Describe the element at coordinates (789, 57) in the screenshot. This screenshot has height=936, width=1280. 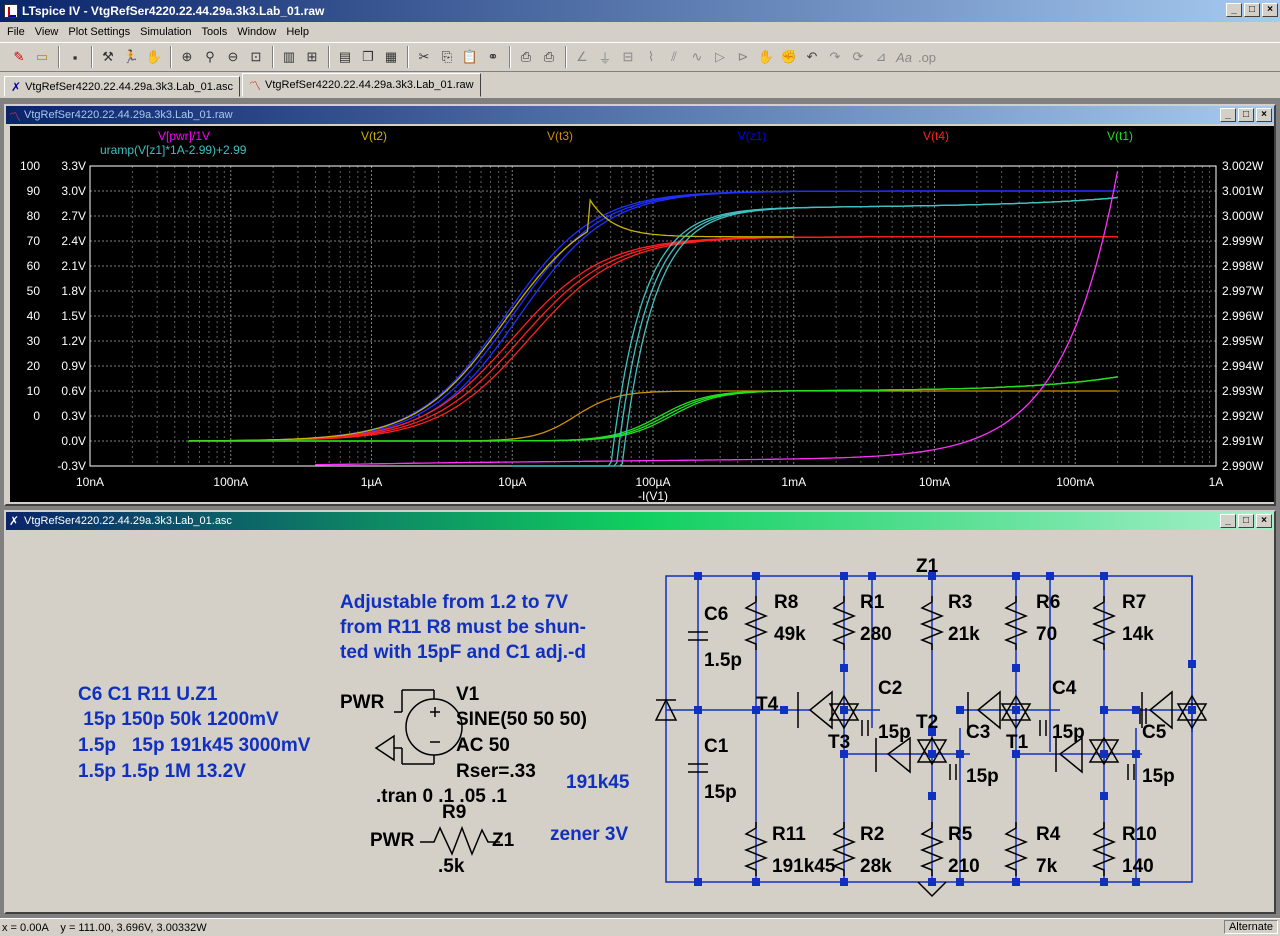
I see `drag-icon: ✊` at that location.